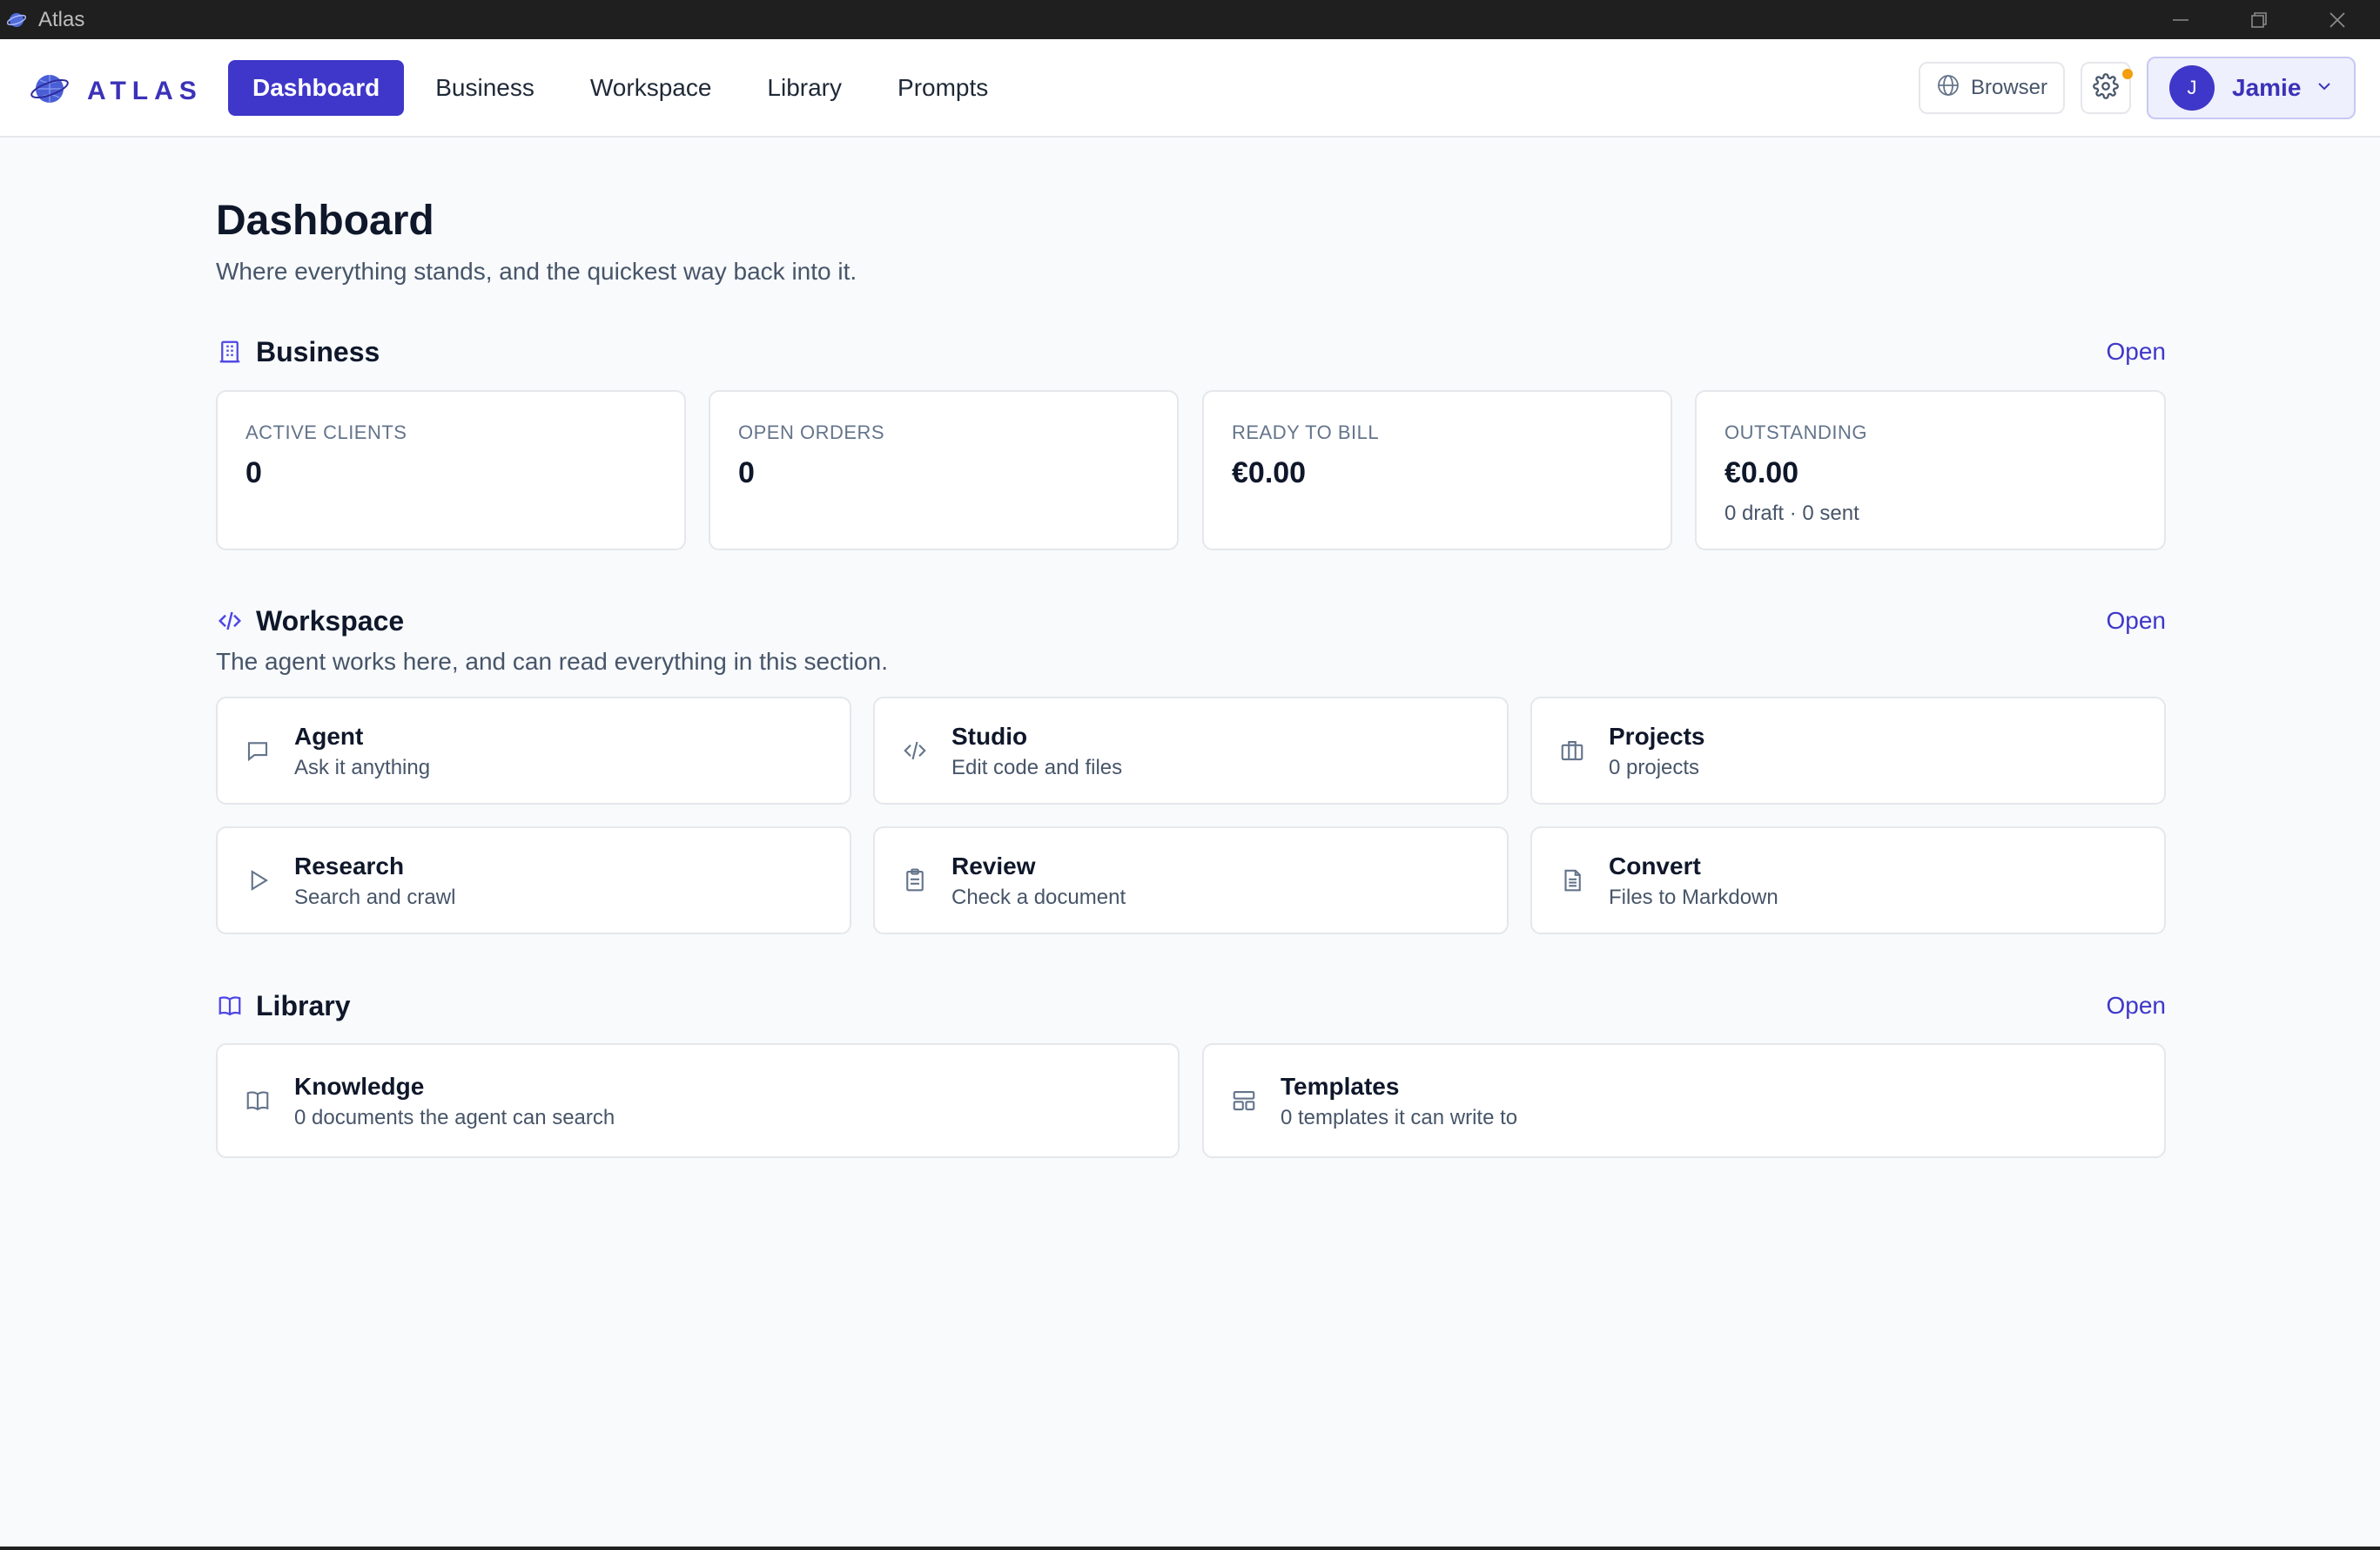 This screenshot has width=2380, height=1550. Describe the element at coordinates (1190, 19) in the screenshot. I see `window-titlebar: Atlas` at that location.